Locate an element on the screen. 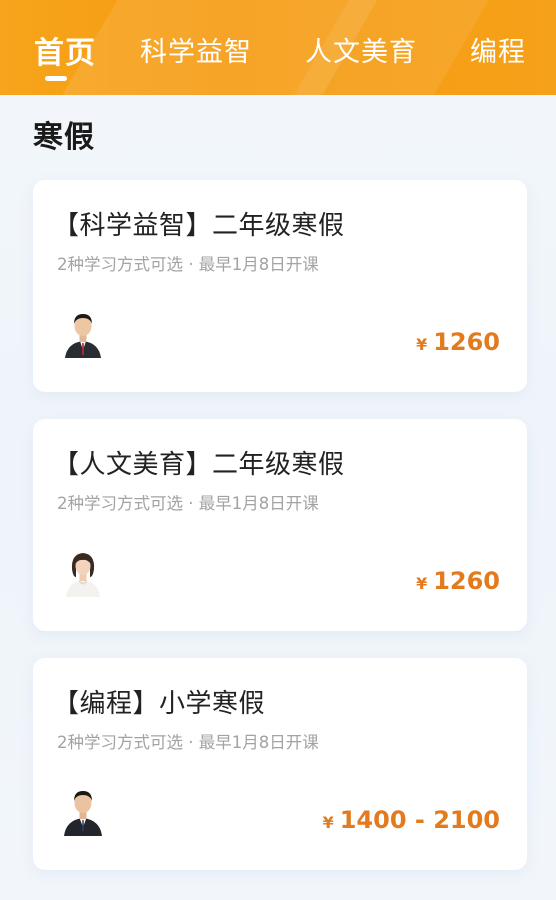 The width and height of the screenshot is (556, 900). course-title: 【科学益智】二年级寒假 is located at coordinates (199, 226).